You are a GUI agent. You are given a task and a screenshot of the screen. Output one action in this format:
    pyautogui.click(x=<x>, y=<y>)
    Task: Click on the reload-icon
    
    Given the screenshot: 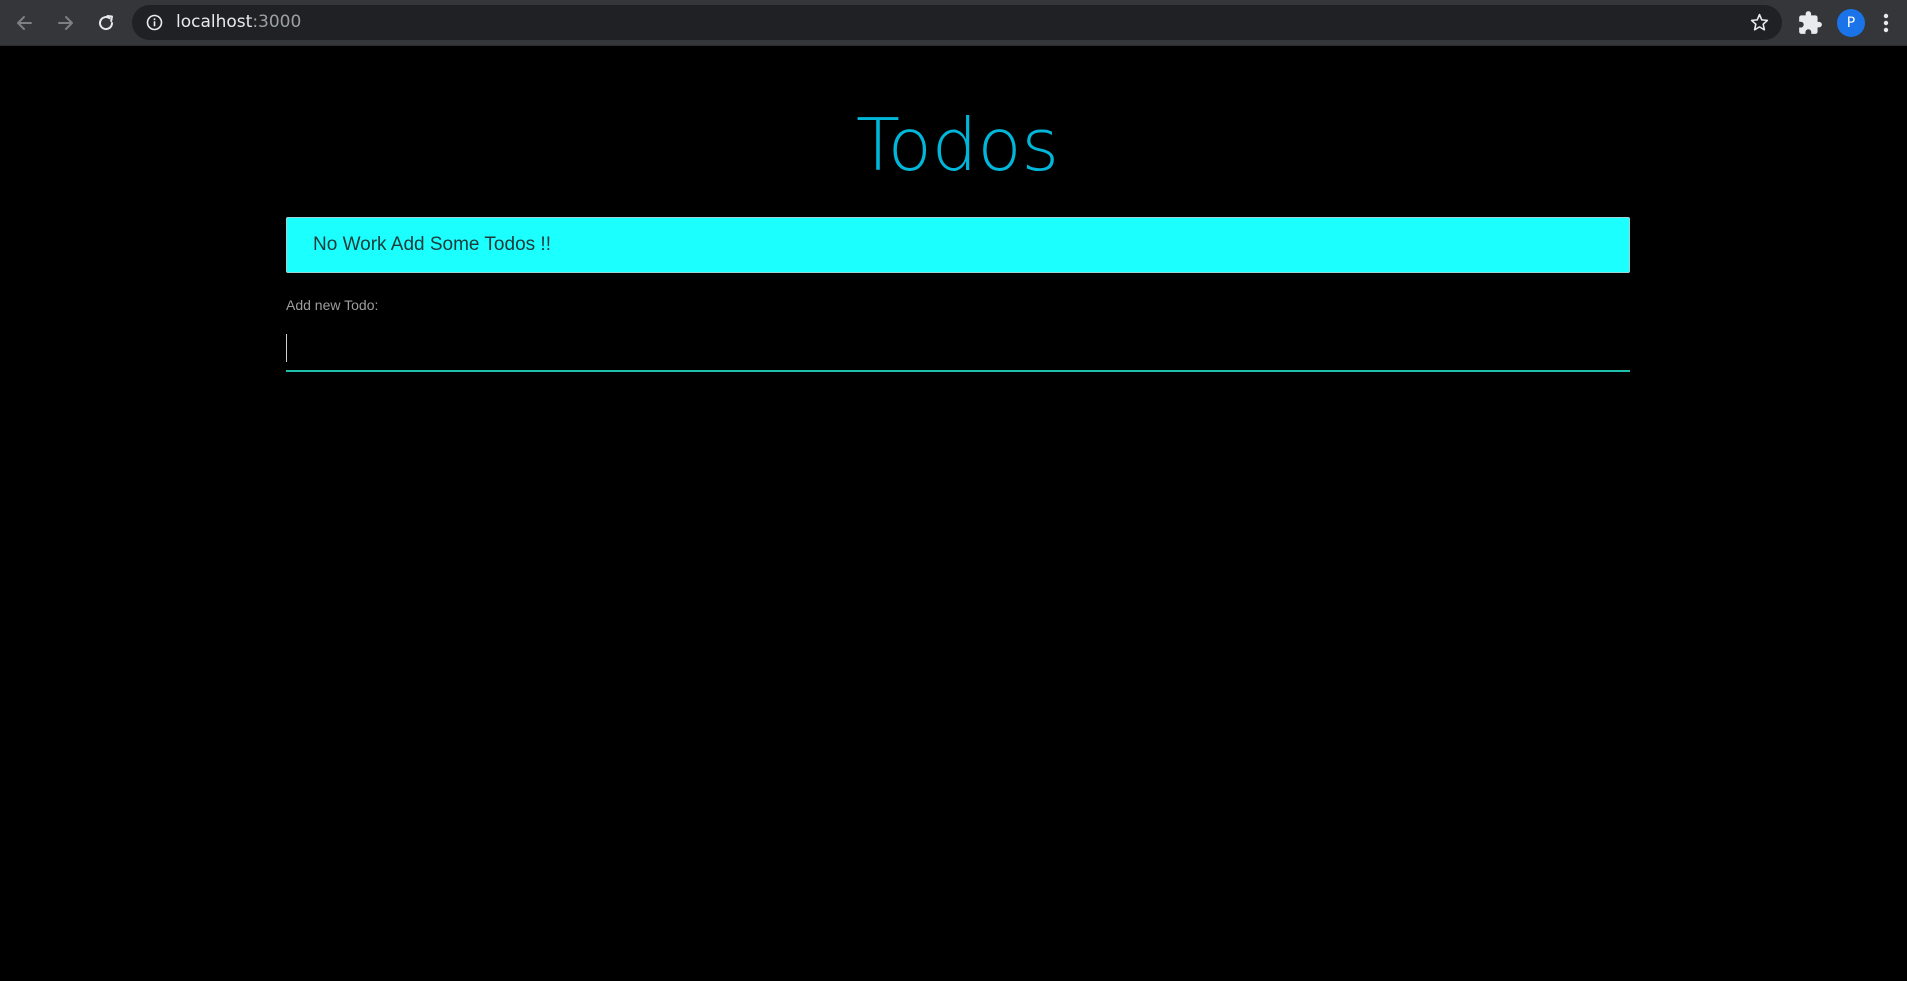 What is the action you would take?
    pyautogui.click(x=106, y=23)
    